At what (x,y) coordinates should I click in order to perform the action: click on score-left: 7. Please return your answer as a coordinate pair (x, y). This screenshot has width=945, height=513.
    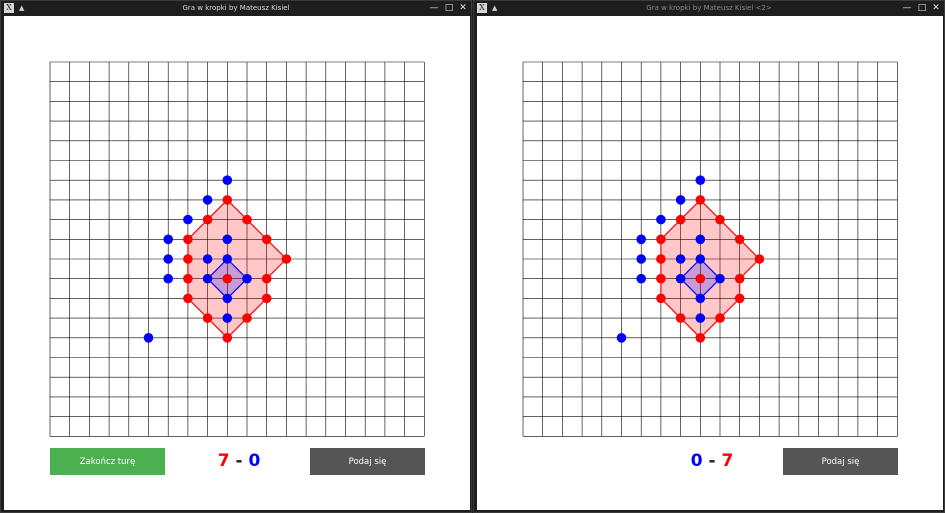
    Looking at the image, I should click on (223, 461).